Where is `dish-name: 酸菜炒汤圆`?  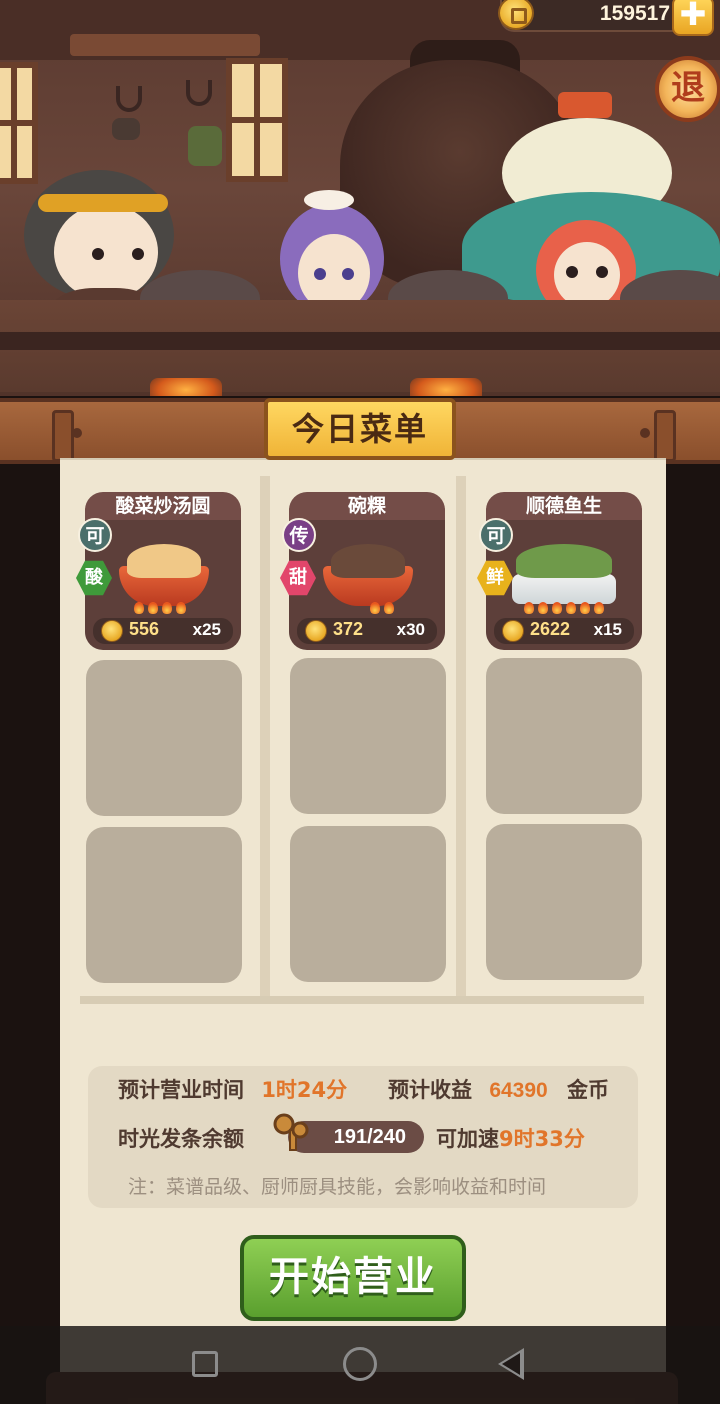 dish-name: 酸菜炒汤圆 is located at coordinates (163, 506).